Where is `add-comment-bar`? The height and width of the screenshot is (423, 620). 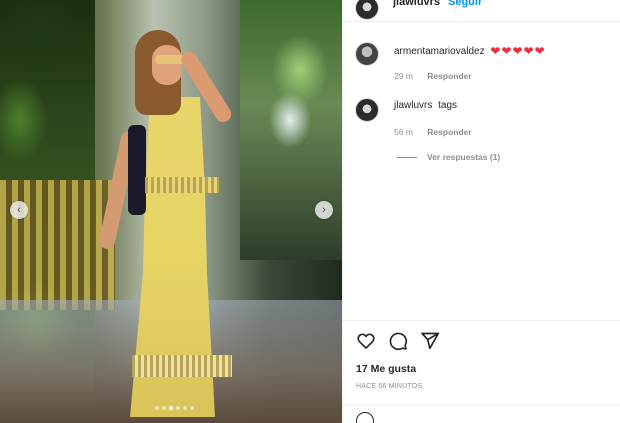
add-comment-bar is located at coordinates (365, 417).